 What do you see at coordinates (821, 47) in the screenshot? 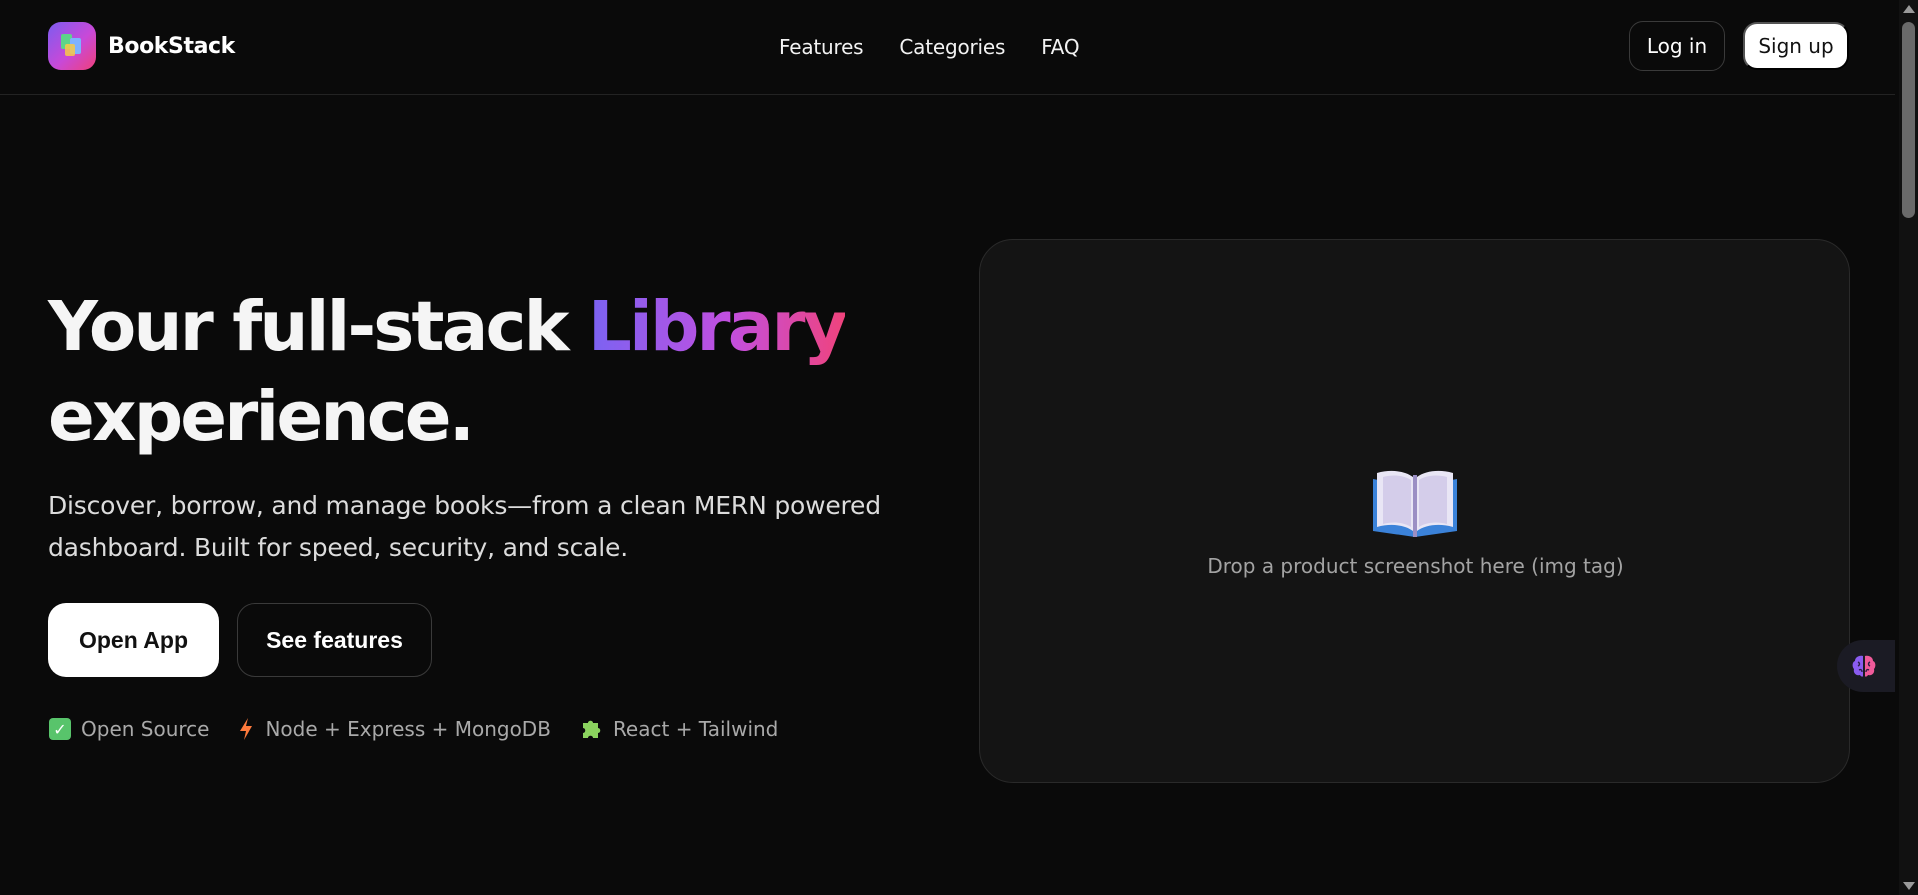
I see `nav-link-features: Features` at bounding box center [821, 47].